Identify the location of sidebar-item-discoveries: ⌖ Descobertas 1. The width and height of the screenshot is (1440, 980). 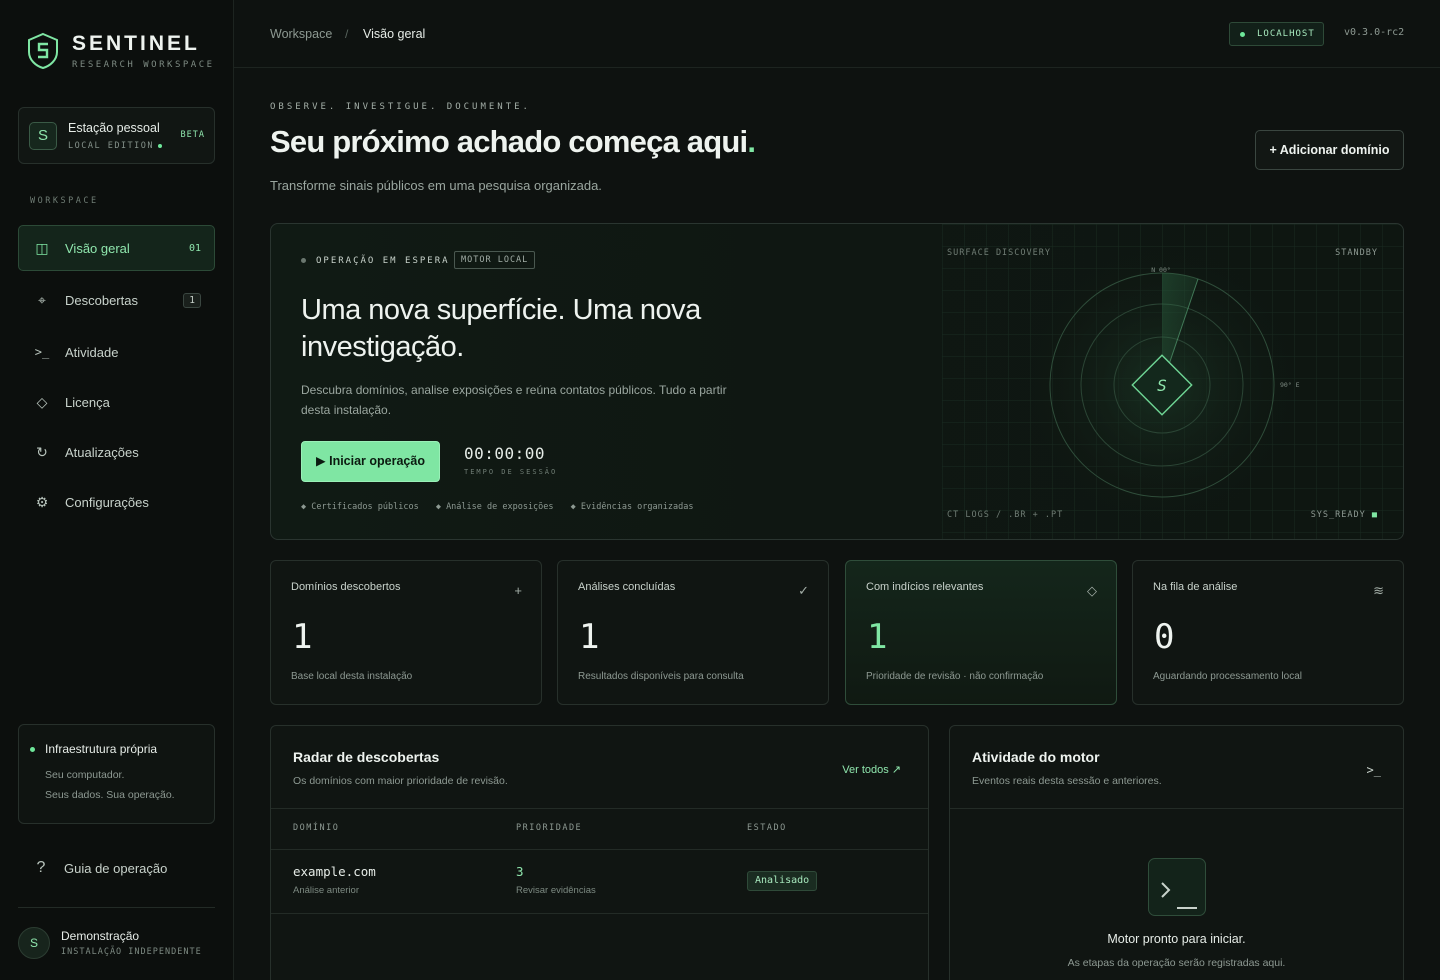
(116, 300).